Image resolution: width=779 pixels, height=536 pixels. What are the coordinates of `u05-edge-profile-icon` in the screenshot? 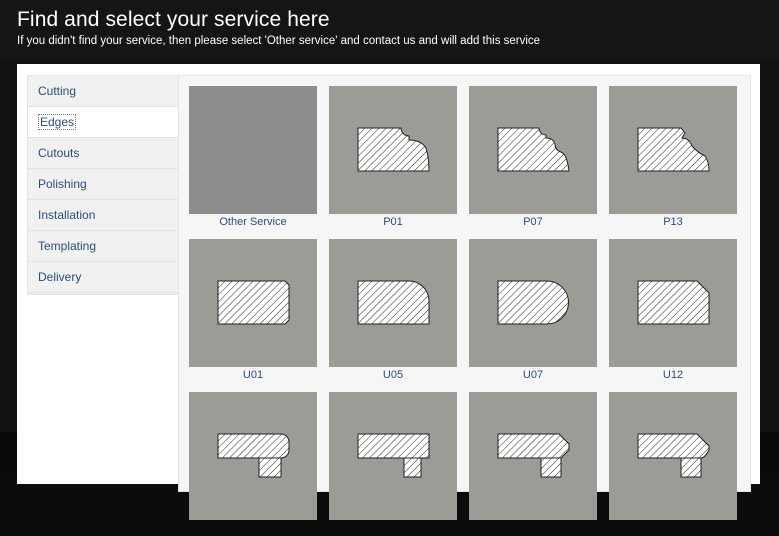 It's located at (393, 303).